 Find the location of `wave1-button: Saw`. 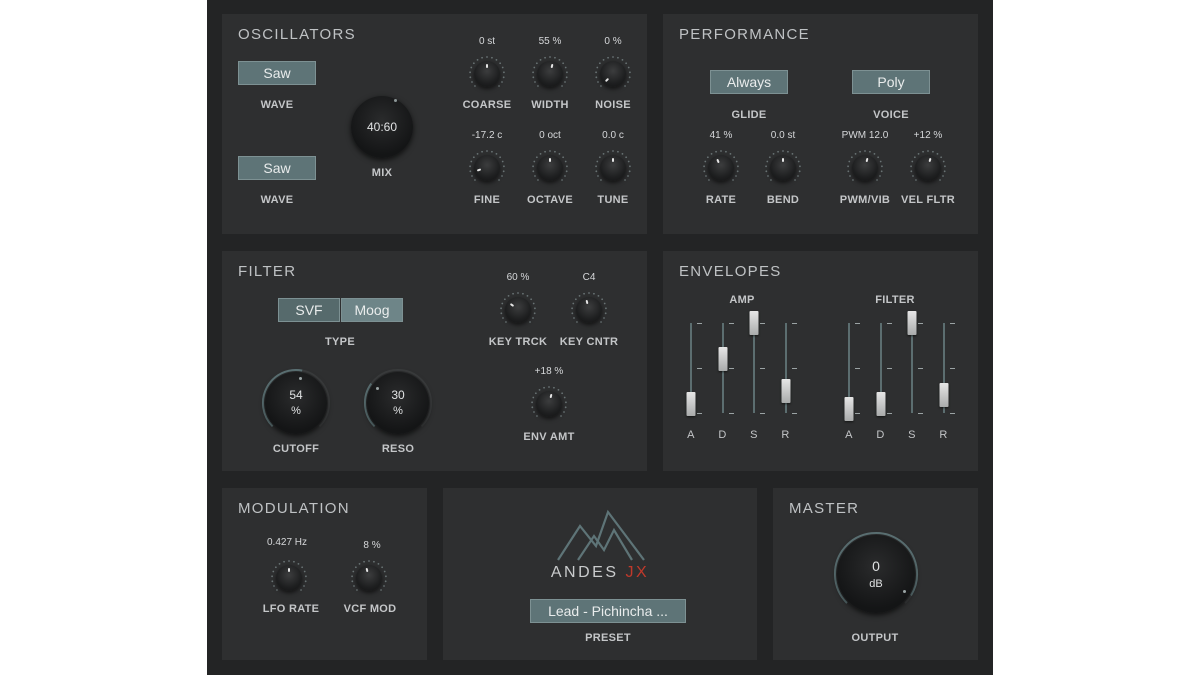

wave1-button: Saw is located at coordinates (277, 73).